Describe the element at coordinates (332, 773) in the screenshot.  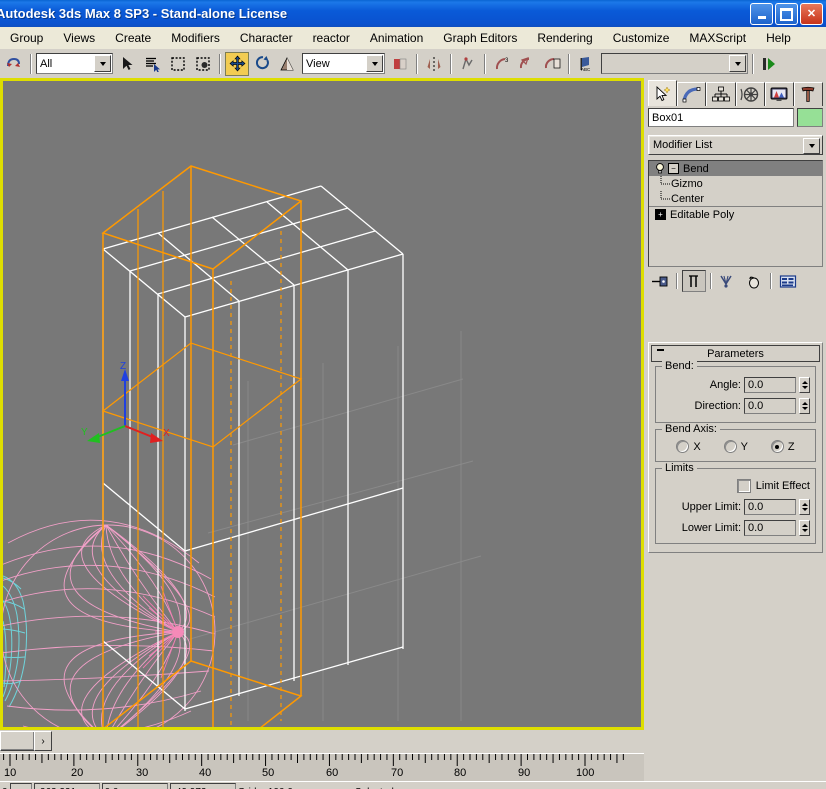
I see `ruler-tick-label: 60` at that location.